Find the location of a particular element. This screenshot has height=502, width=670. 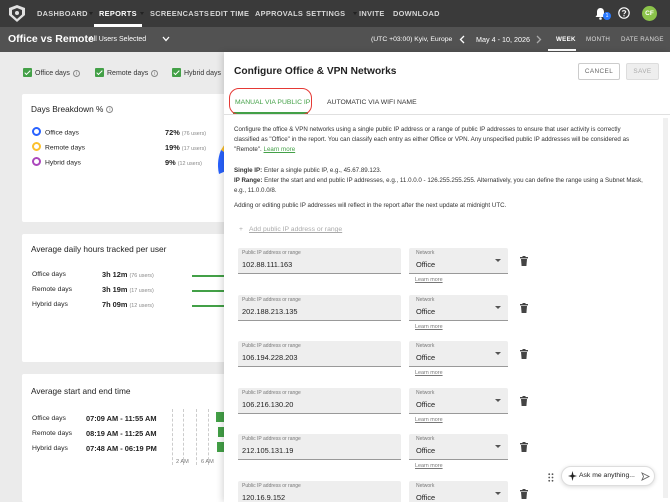

nav-item-settings: SETTINGS is located at coordinates (325, 13).